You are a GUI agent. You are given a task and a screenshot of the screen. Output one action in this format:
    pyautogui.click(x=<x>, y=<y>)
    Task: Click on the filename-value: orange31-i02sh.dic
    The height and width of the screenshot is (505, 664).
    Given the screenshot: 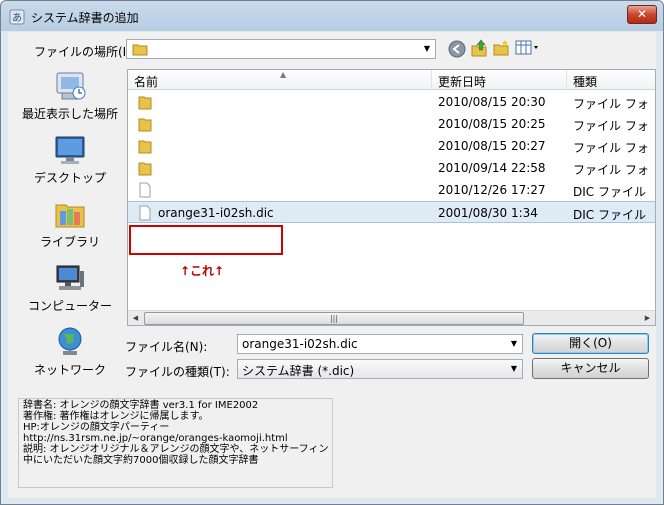 What is the action you would take?
    pyautogui.click(x=300, y=344)
    